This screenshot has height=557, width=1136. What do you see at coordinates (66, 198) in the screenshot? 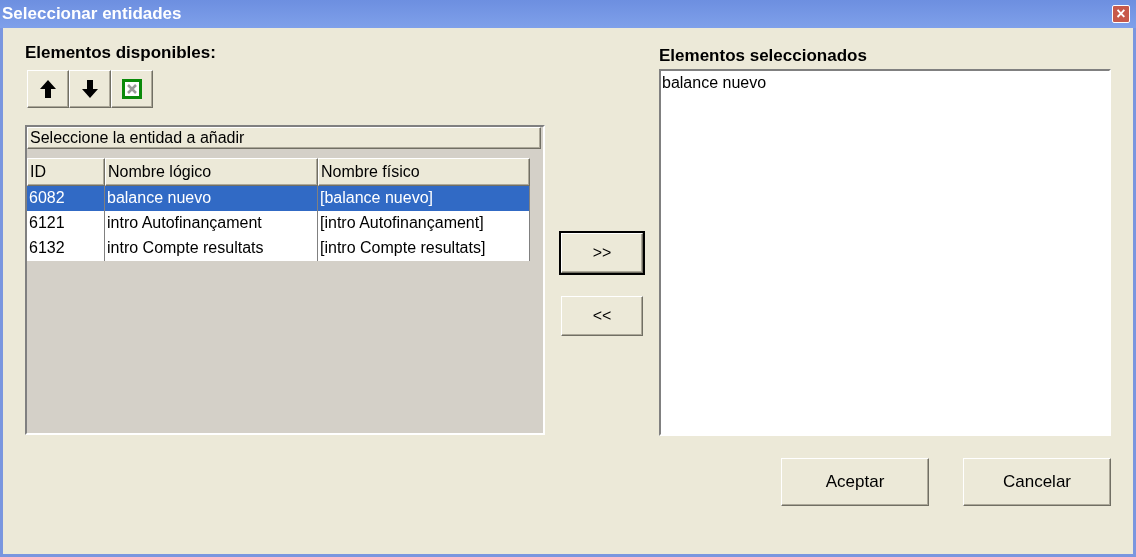
I see `table-cell: 6082` at bounding box center [66, 198].